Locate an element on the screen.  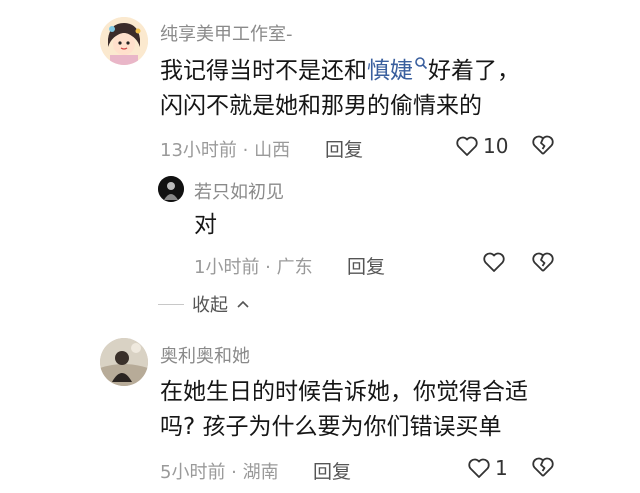
avatar-illustration-icon is located at coordinates (124, 41).